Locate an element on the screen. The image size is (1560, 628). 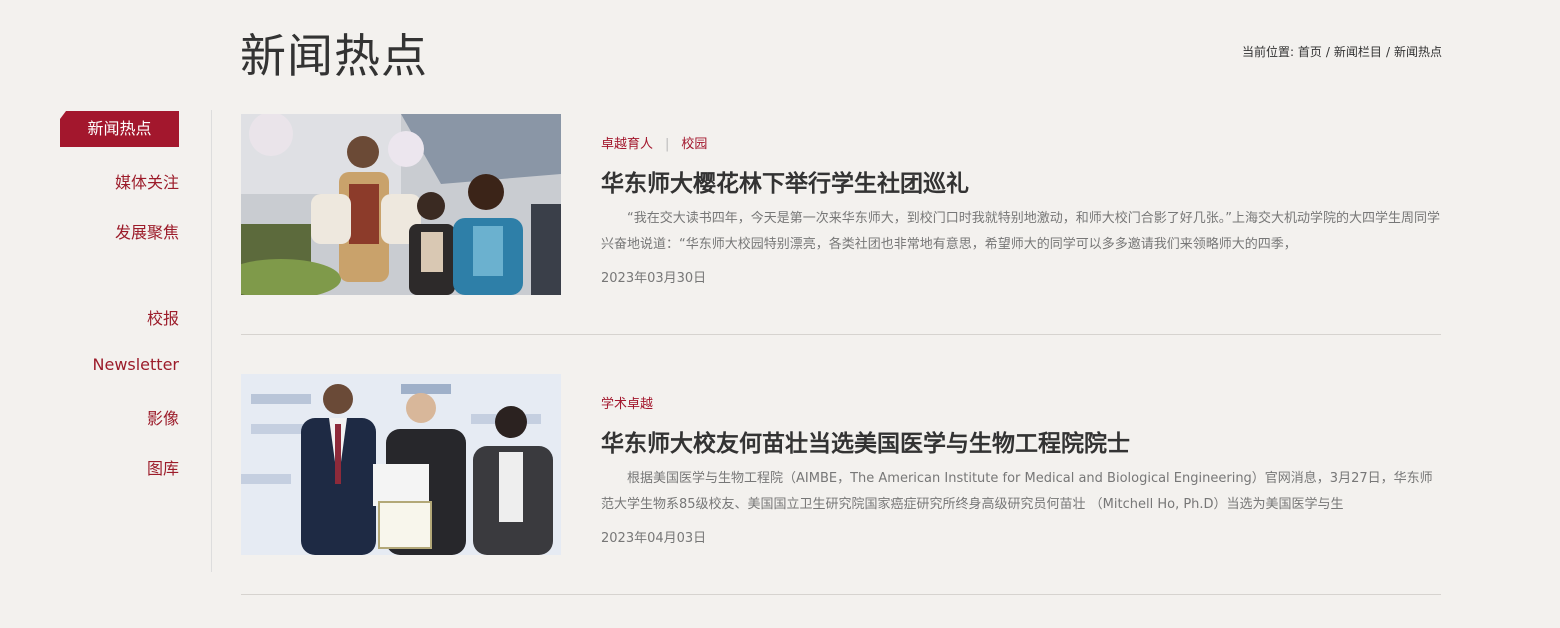
sidebar-item-development: 发展聚焦 is located at coordinates (147, 231).